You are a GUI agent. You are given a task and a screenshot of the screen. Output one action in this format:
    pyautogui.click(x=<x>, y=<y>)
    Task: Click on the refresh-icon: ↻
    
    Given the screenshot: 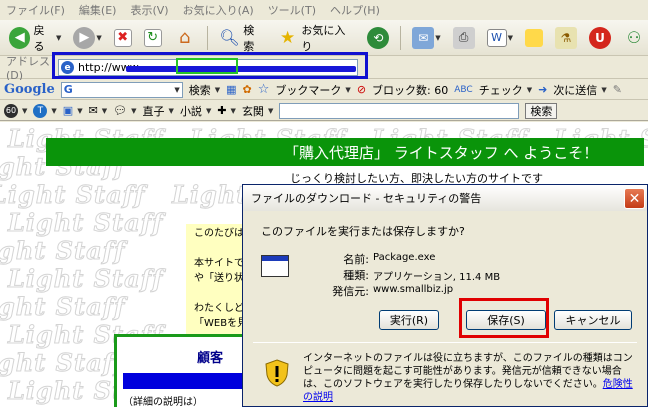 What is the action you would take?
    pyautogui.click(x=152, y=37)
    